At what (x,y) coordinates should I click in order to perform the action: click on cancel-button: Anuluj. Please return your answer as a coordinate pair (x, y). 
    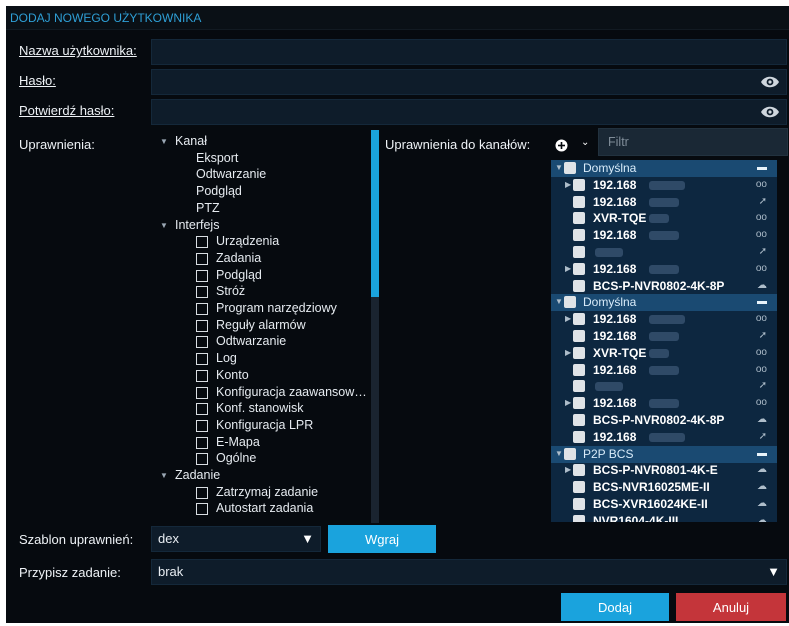
    Looking at the image, I should click on (731, 607).